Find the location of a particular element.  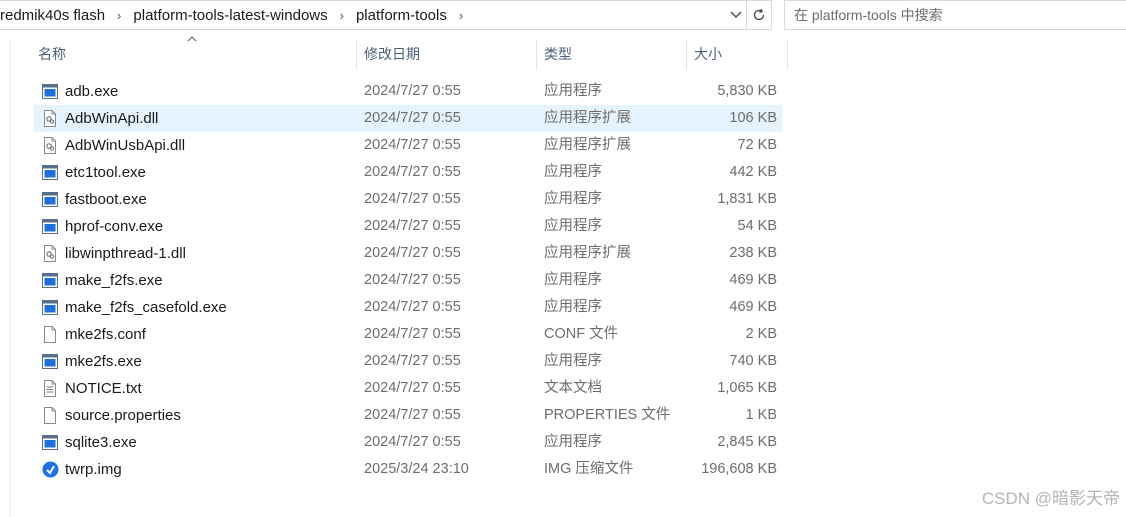

file-name: sqlite3.exe is located at coordinates (101, 442).